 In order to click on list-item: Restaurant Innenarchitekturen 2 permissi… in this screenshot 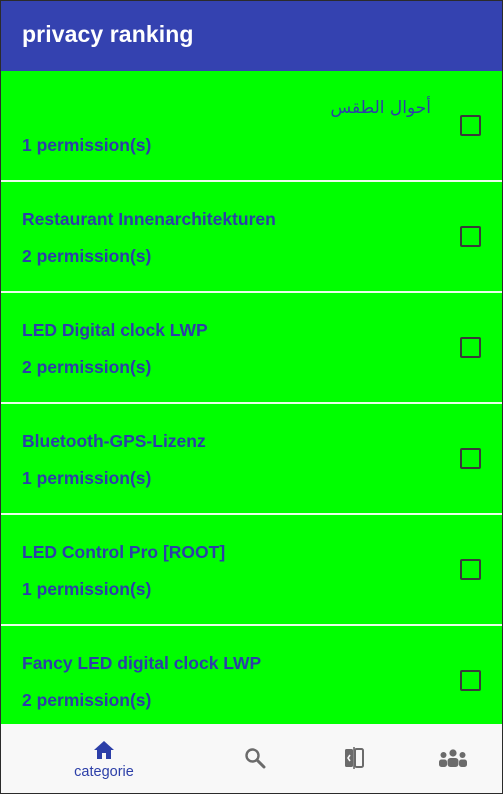, I will do `click(251, 237)`.